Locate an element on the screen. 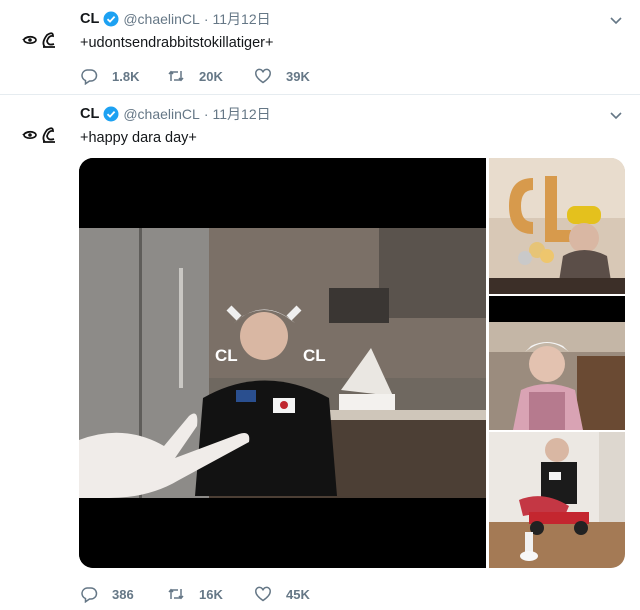 This screenshot has width=640, height=610. tweet-text: +udontsendrabbitstokillatiger+ is located at coordinates (177, 43).